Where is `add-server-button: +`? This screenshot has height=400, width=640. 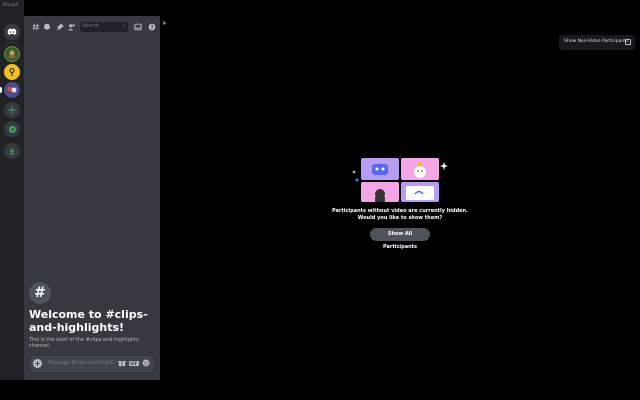
add-server-button: + is located at coordinates (12, 110).